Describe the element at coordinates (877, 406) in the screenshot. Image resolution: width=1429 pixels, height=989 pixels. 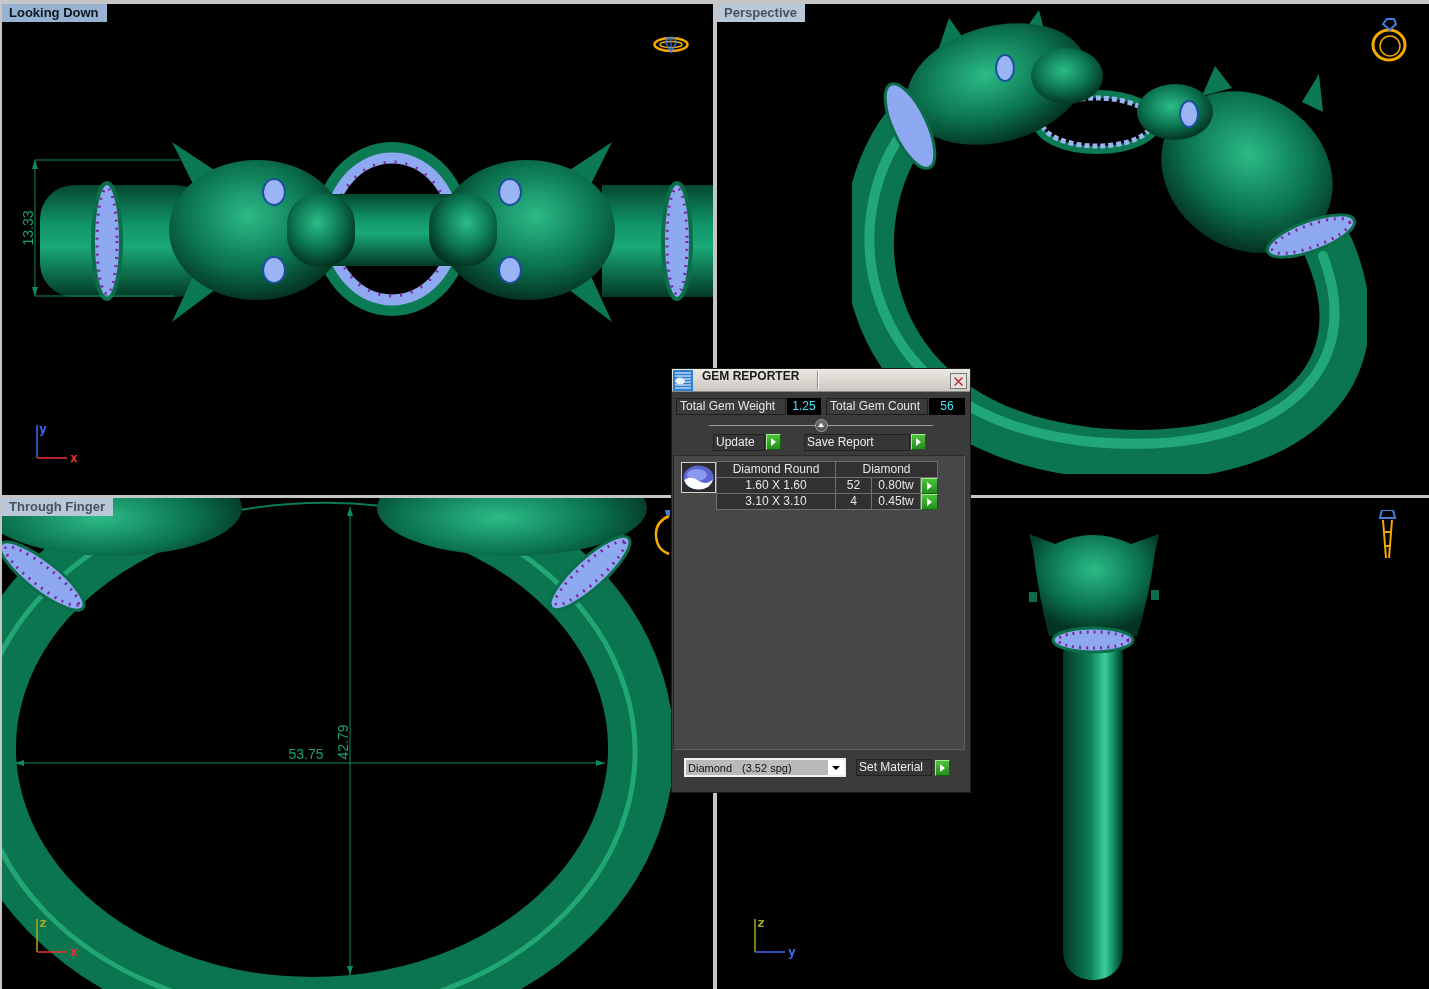
I see `total-label: Total Gem Count` at that location.